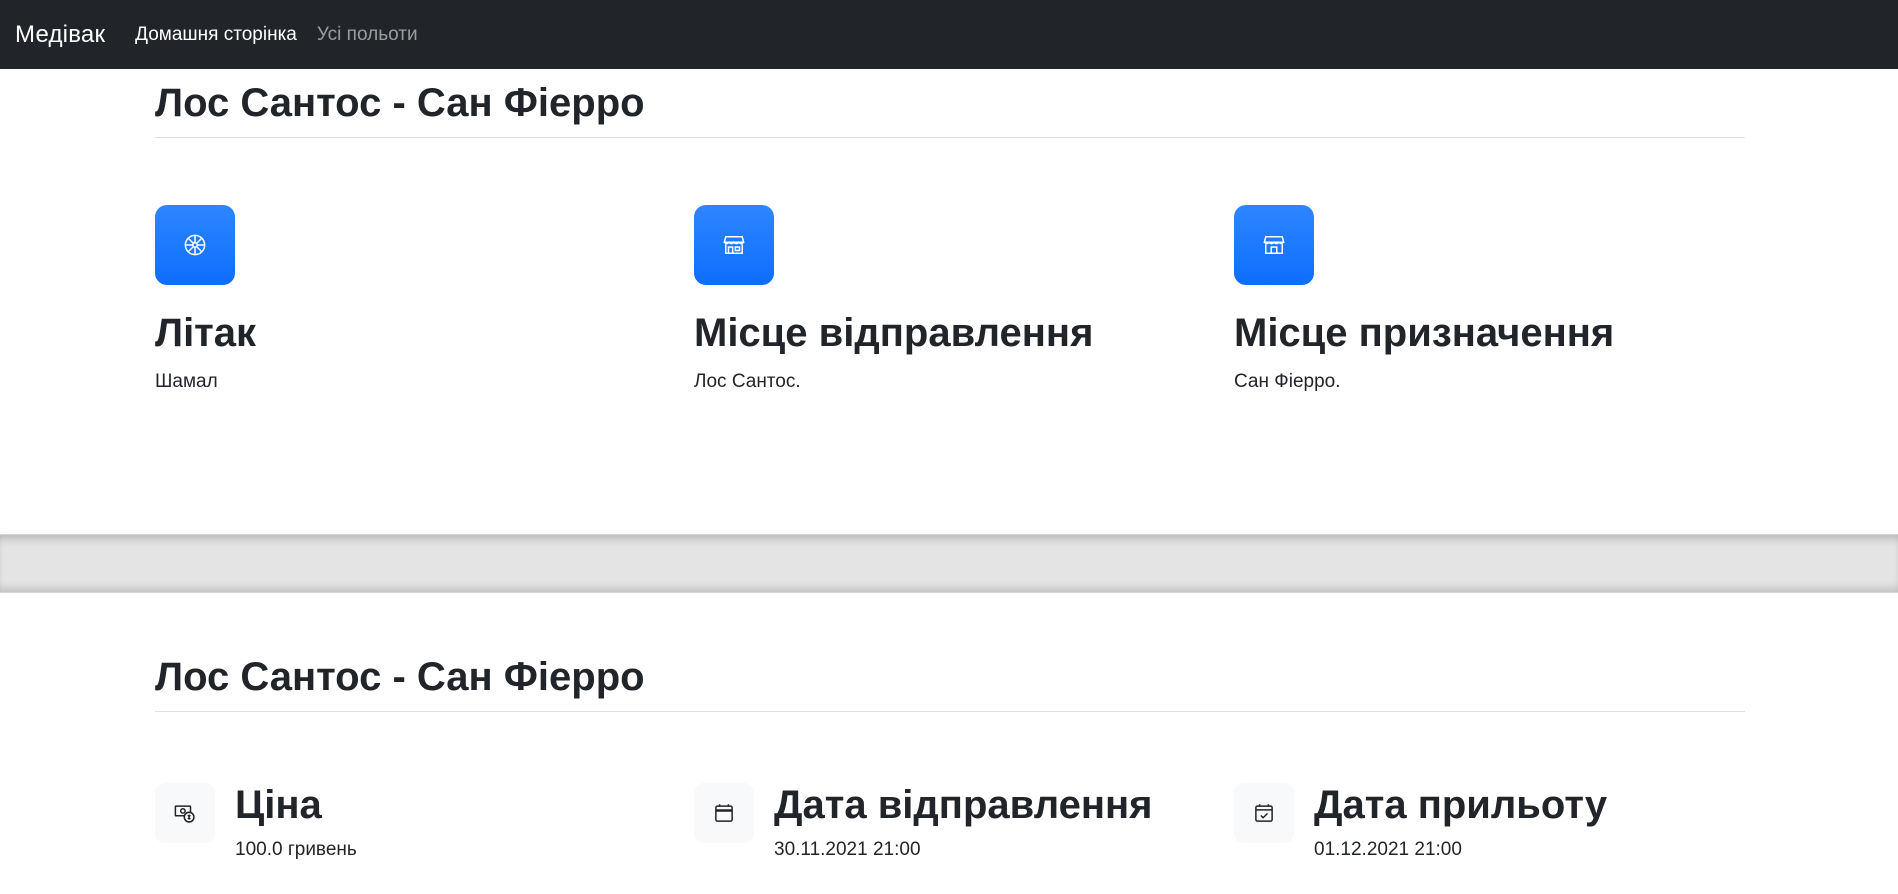 This screenshot has height=894, width=1898. What do you see at coordinates (894, 333) in the screenshot?
I see `feature-title: Місце відправлення` at bounding box center [894, 333].